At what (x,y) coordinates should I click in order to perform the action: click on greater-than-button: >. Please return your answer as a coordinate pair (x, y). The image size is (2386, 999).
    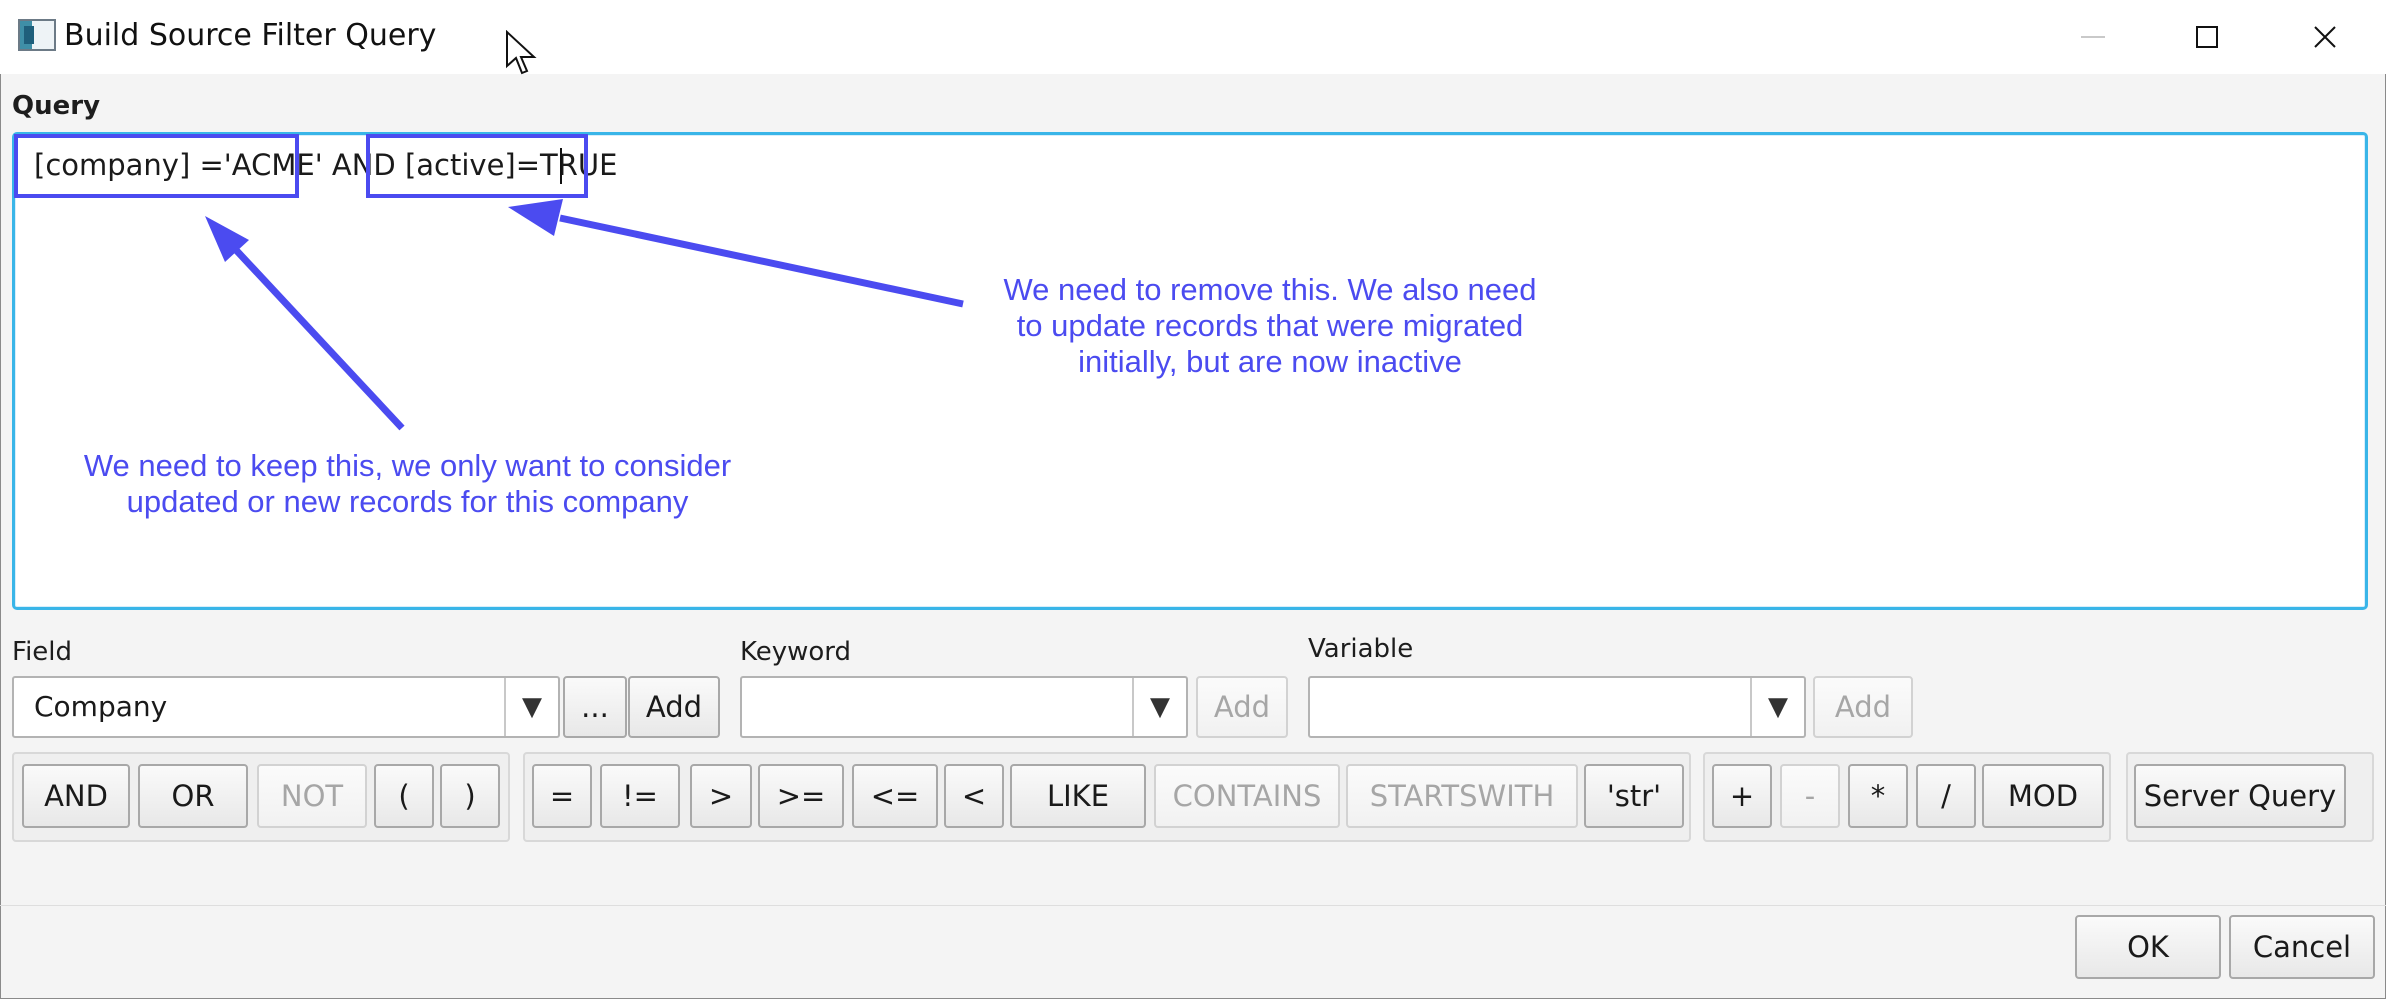
    Looking at the image, I should click on (721, 796).